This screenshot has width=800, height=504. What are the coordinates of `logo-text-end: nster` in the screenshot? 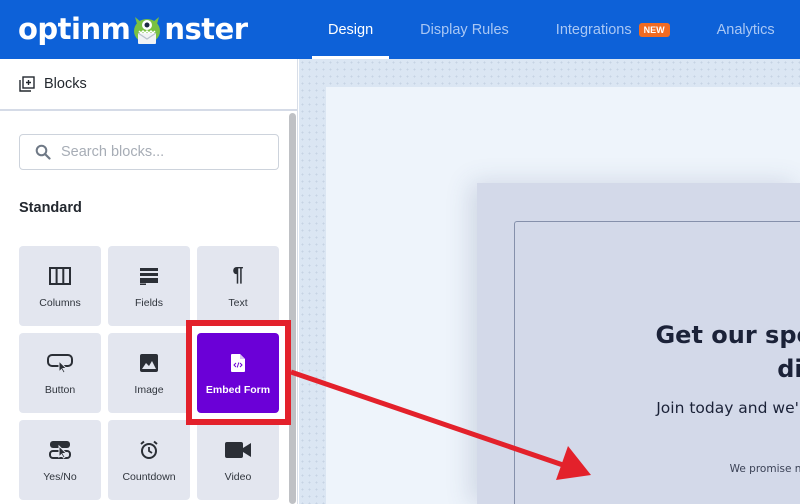 It's located at (206, 29).